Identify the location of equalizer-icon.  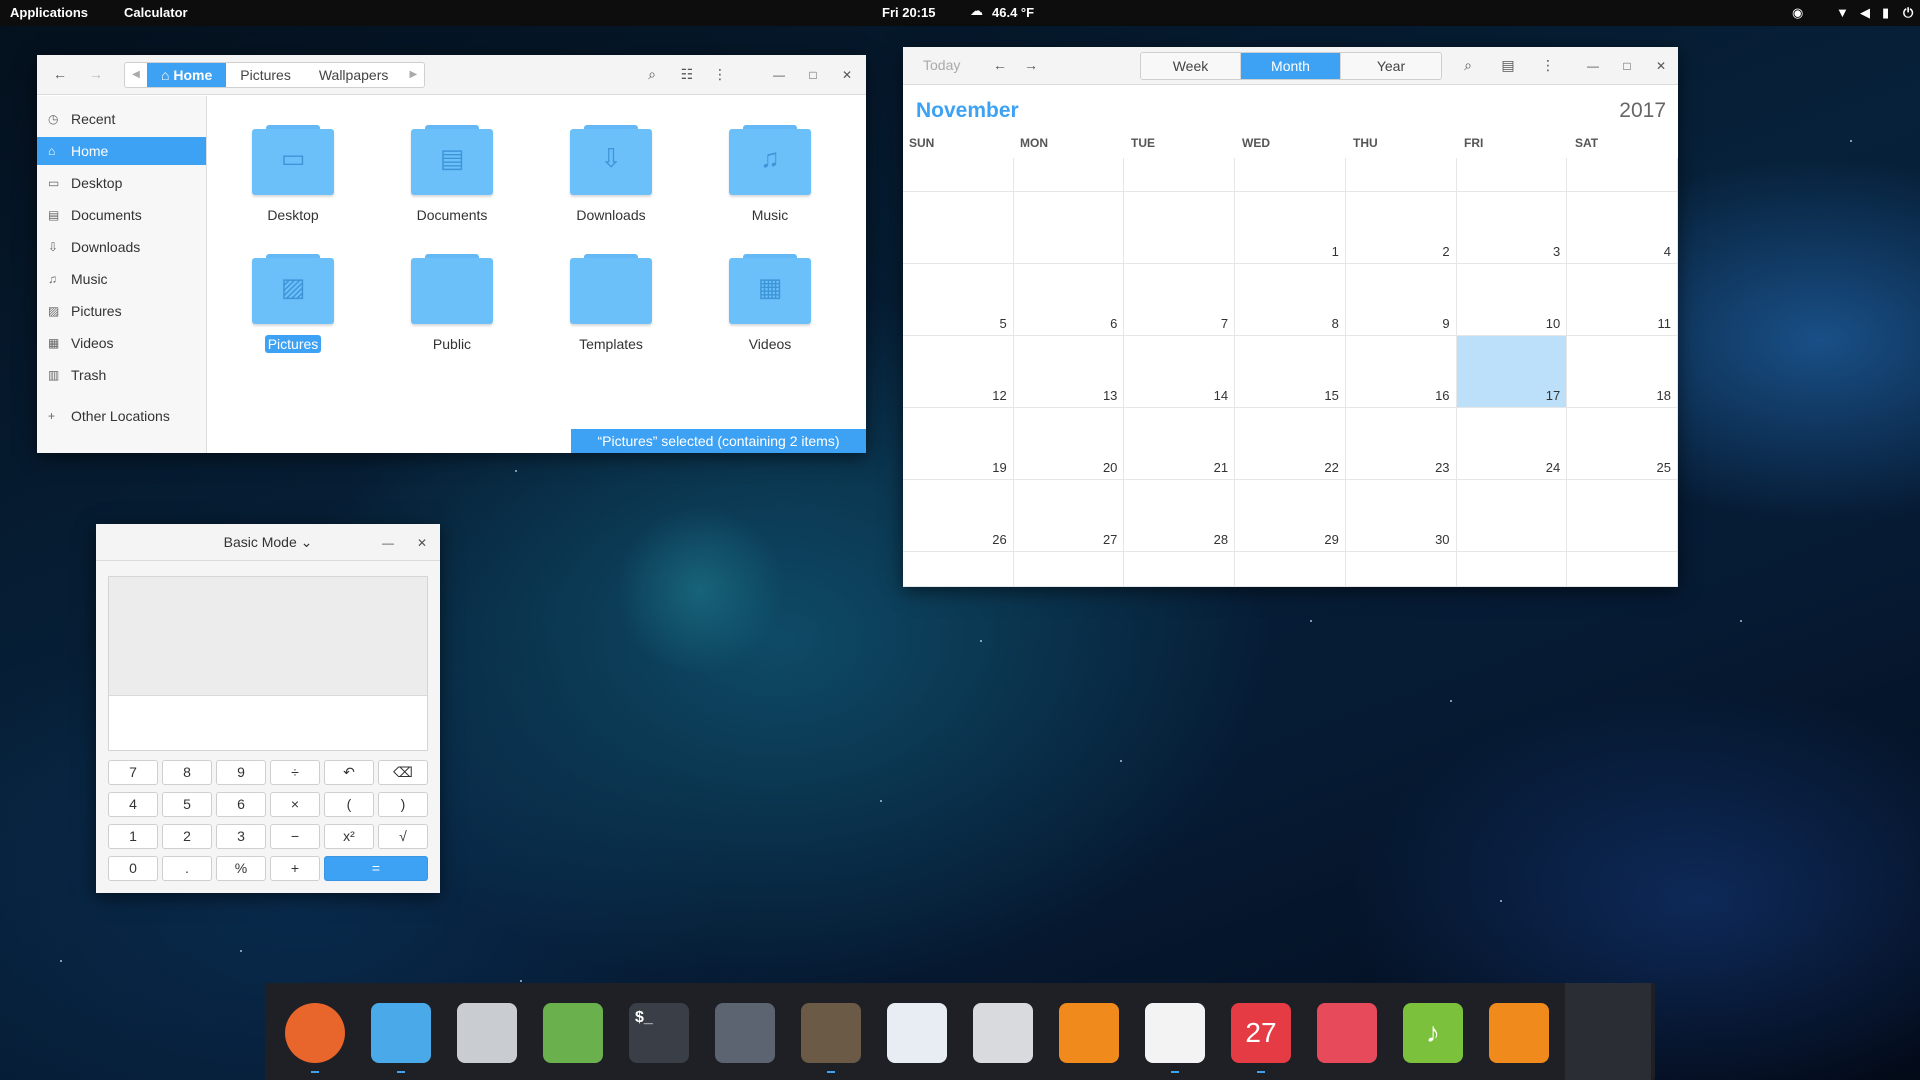
(1347, 1033).